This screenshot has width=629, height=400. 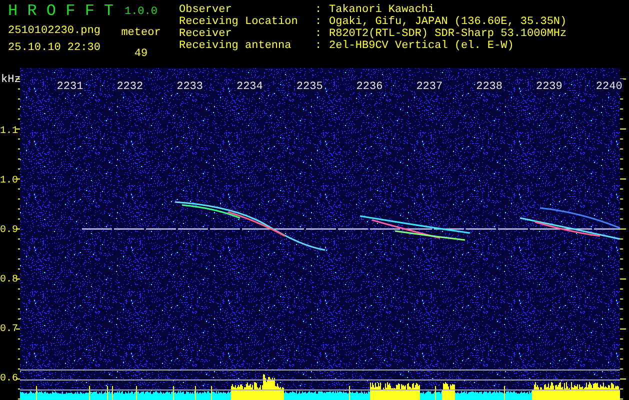 I want to click on info-label: Receiving Location, so click(x=238, y=22).